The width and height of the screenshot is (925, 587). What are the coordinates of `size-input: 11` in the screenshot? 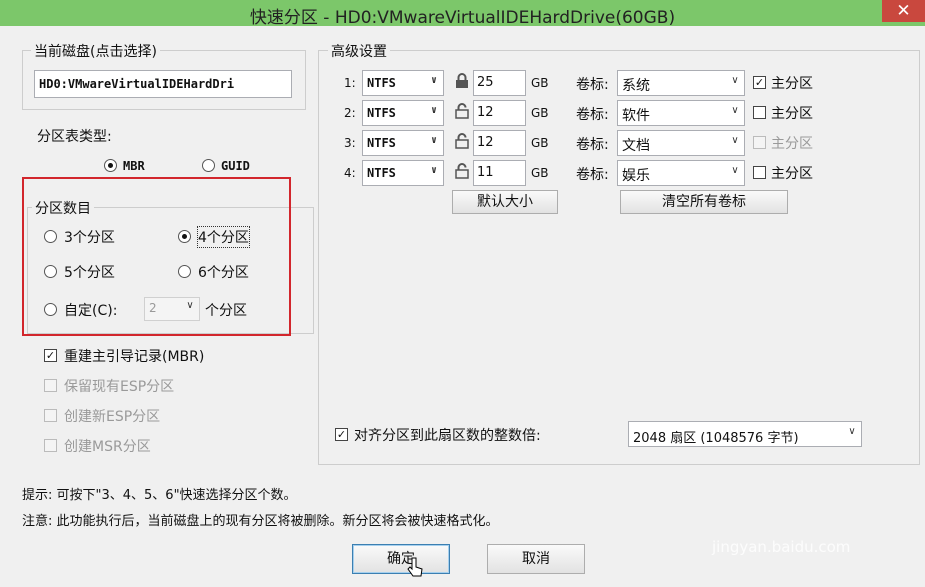 It's located at (499, 173).